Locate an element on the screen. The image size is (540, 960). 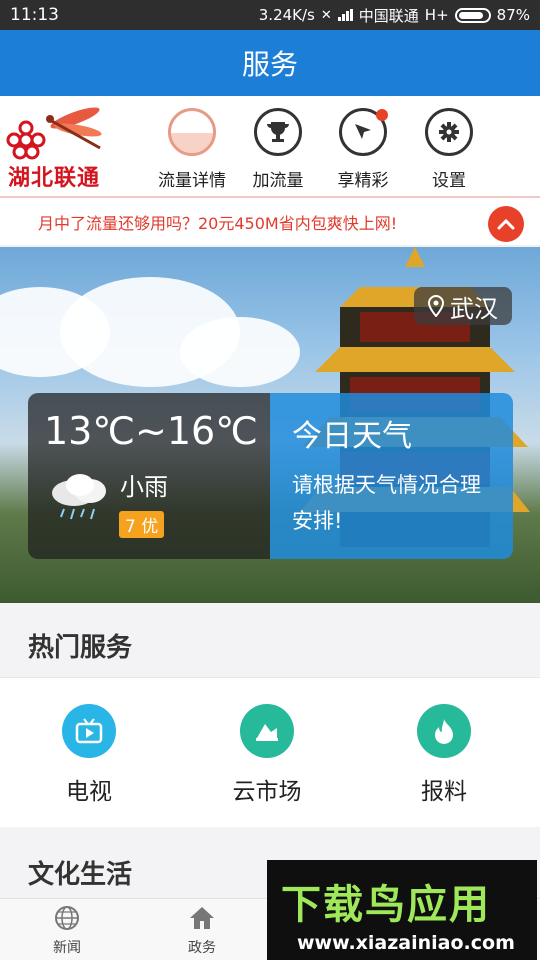
quick-item-label: 享精彩 is located at coordinates (363, 181).